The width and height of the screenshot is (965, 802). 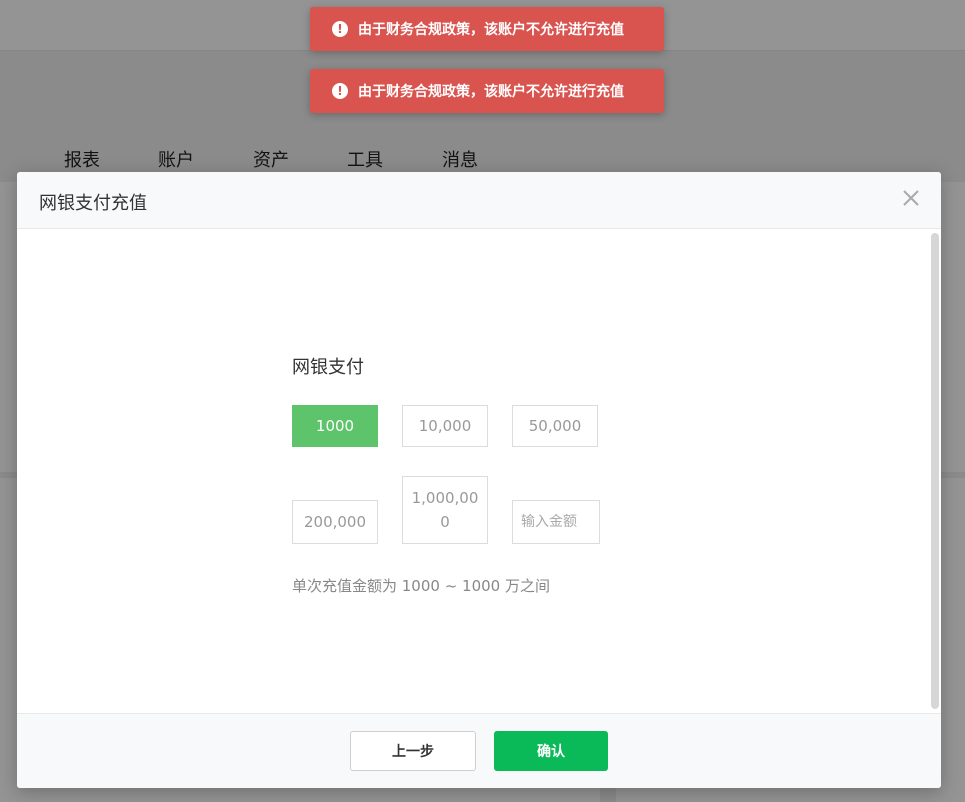 I want to click on section-title: 网银支付, so click(x=328, y=367).